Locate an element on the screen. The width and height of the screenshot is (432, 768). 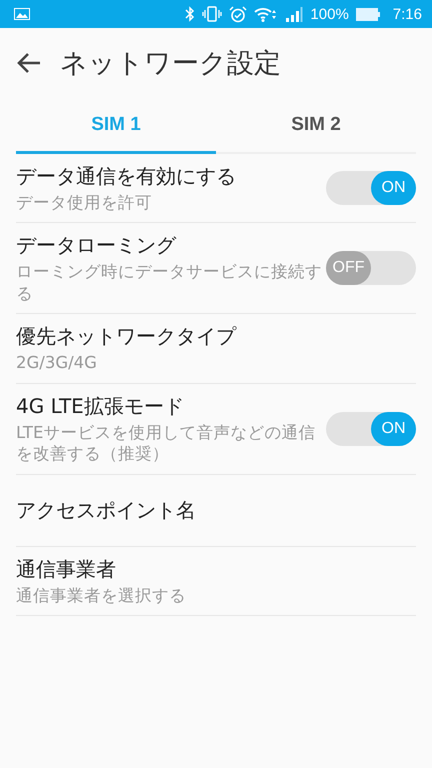
toggle-thumb: OFF is located at coordinates (348, 268).